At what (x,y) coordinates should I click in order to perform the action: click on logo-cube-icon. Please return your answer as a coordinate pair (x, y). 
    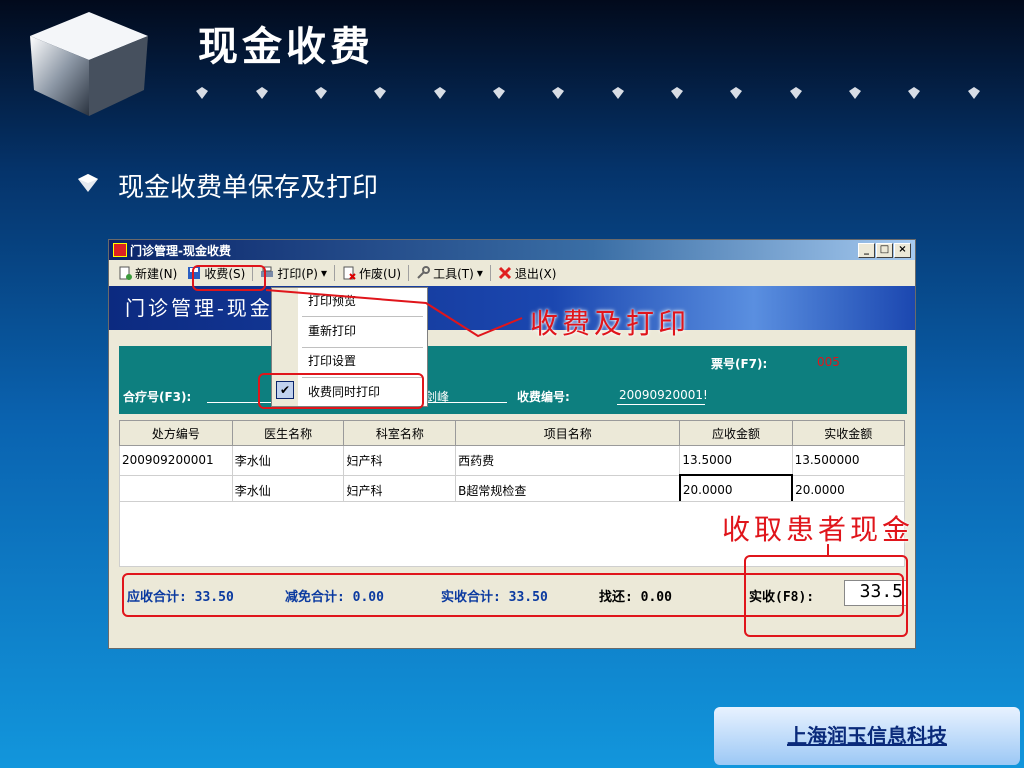
    Looking at the image, I should click on (89, 64).